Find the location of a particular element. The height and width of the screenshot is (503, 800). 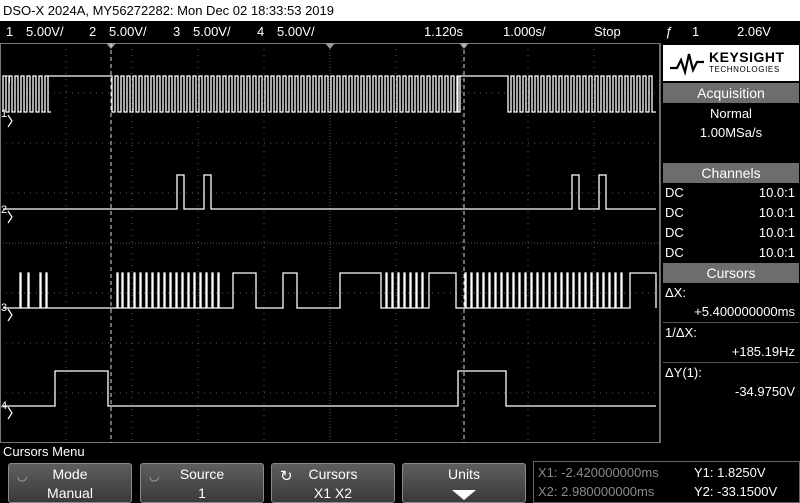

brand-subtitle: TECHNOLOGIES is located at coordinates (744, 69).